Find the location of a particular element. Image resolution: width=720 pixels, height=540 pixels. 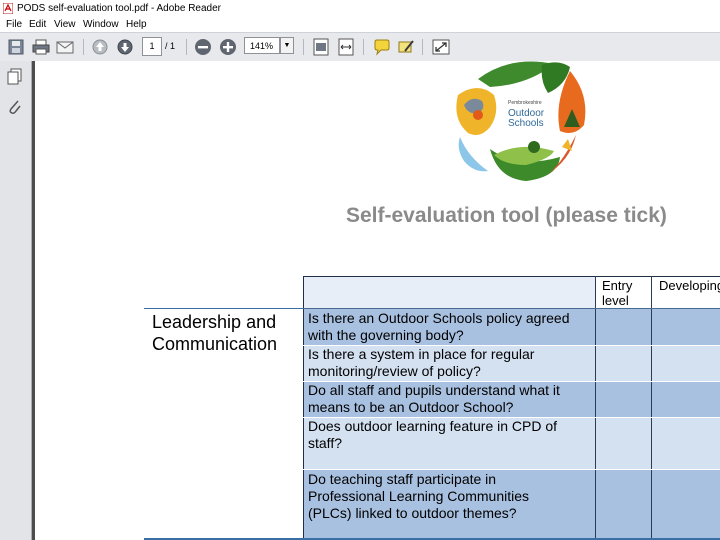

page-total: / 1 is located at coordinates (170, 46).